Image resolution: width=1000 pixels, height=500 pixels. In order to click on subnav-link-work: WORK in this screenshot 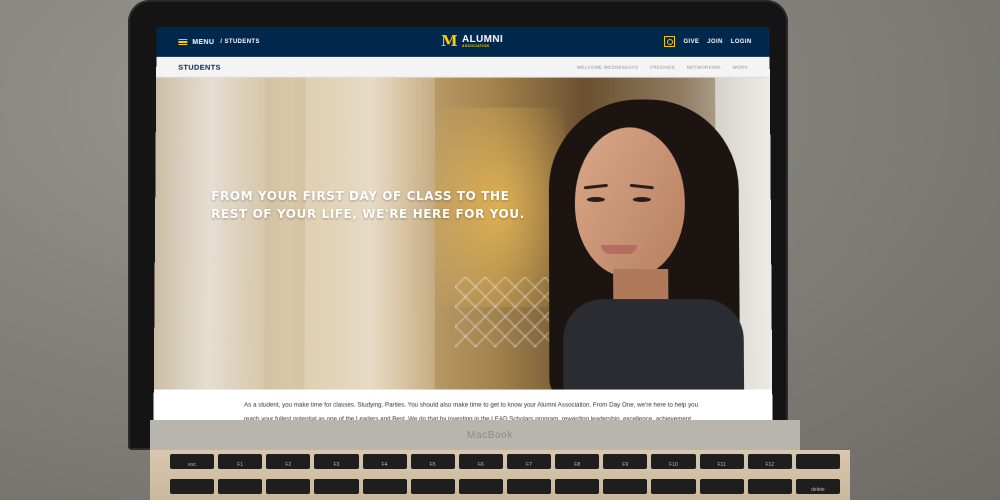, I will do `click(740, 66)`.